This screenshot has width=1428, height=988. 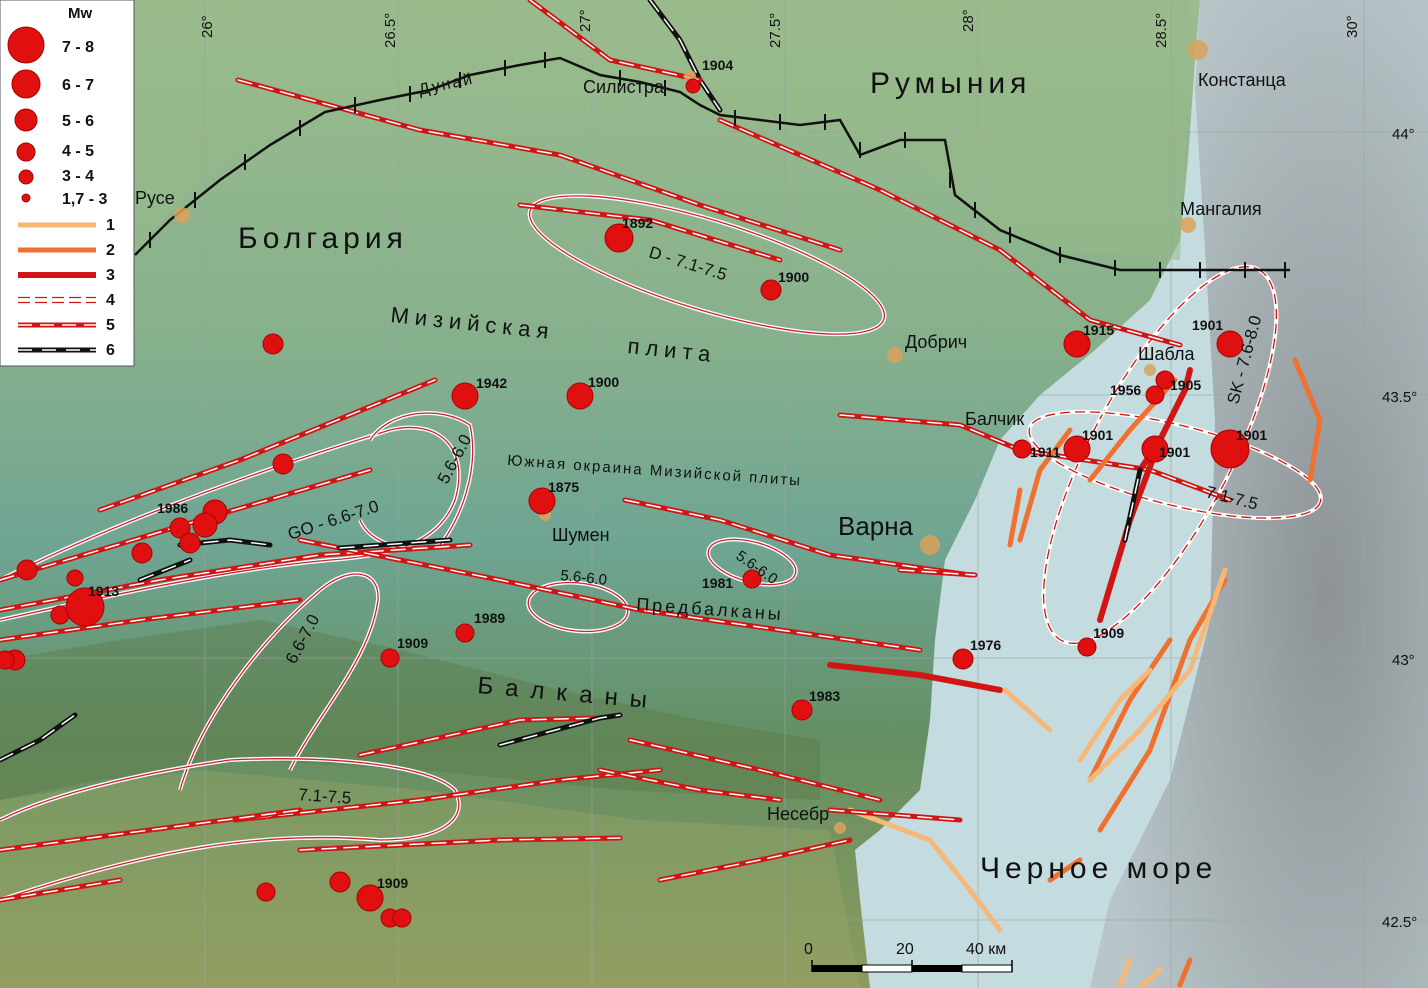 I want to click on year-1909a: 1909, so click(x=412, y=643).